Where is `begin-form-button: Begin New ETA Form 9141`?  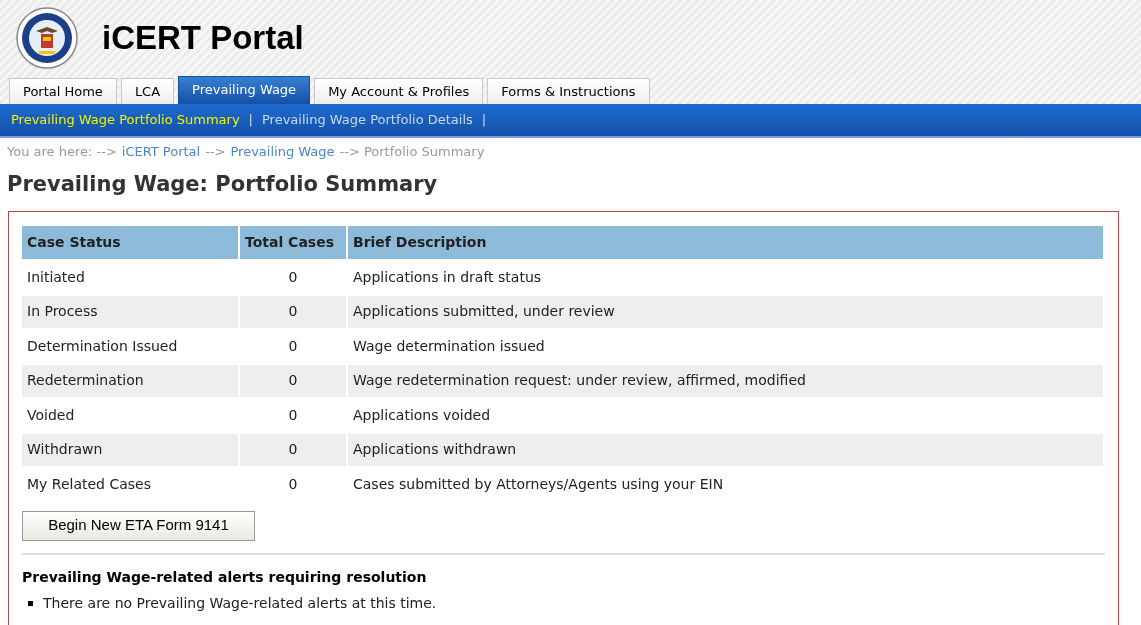 begin-form-button: Begin New ETA Form 9141 is located at coordinates (138, 525).